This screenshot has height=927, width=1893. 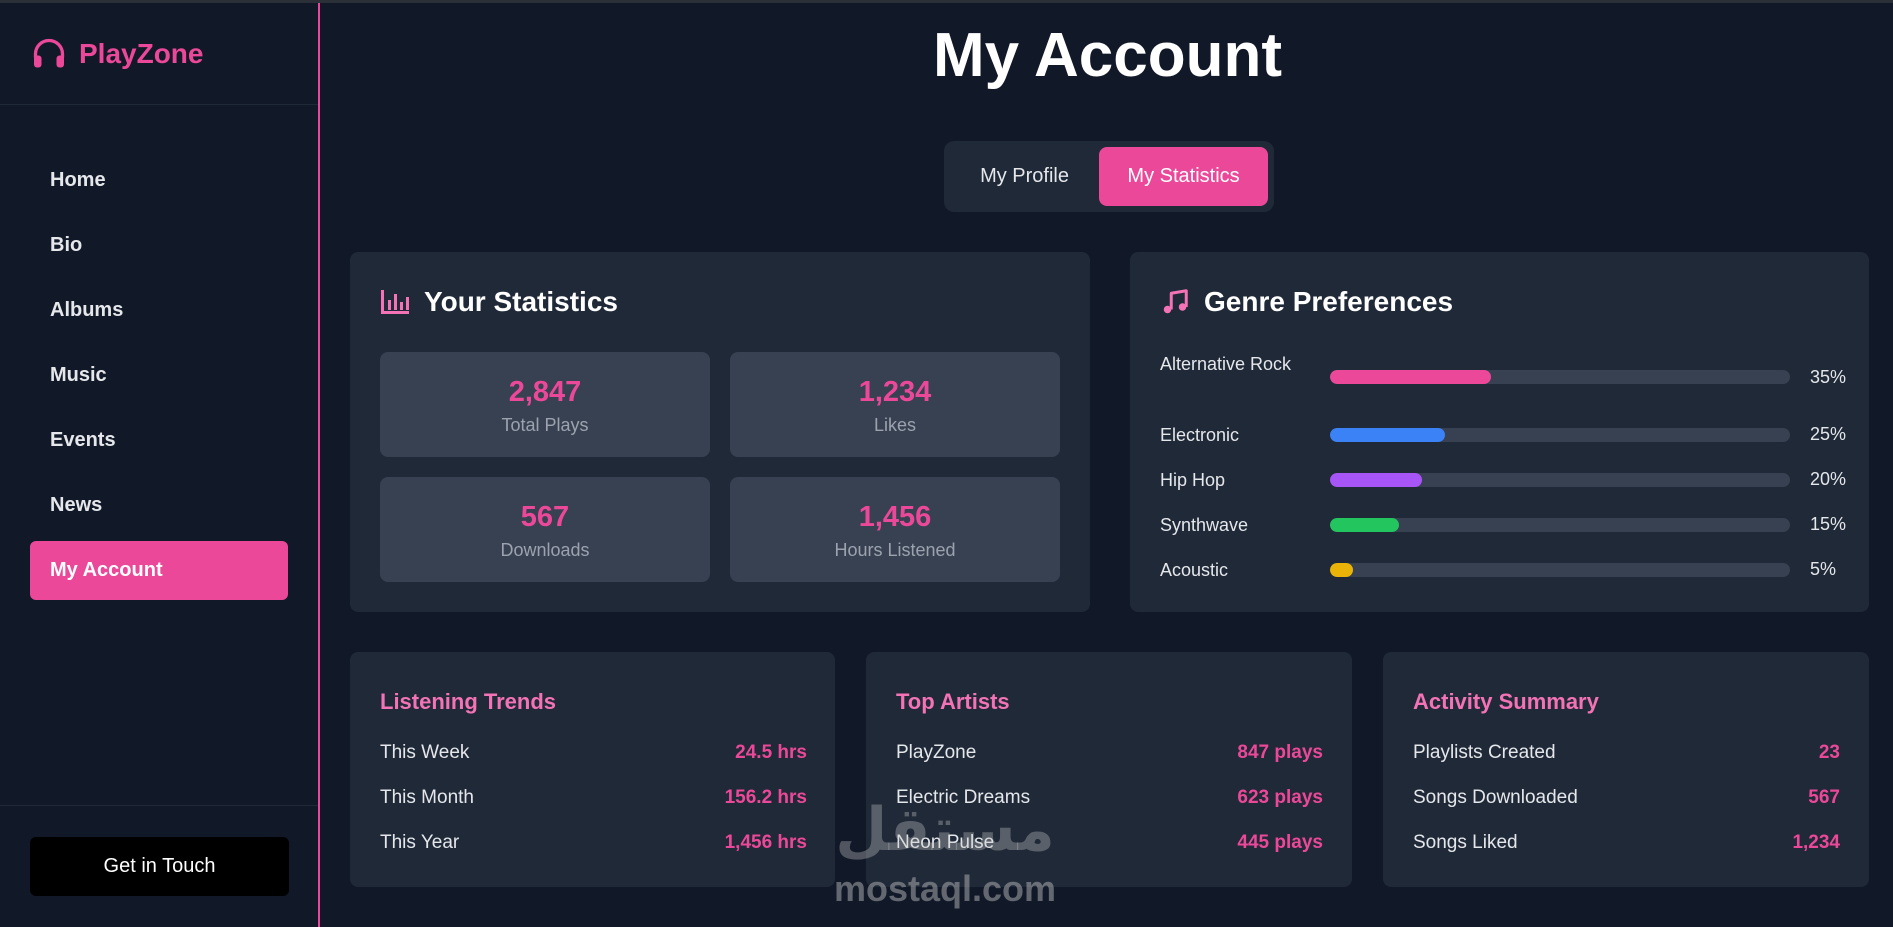 What do you see at coordinates (1193, 480) in the screenshot?
I see `genre-name: Hip Hop` at bounding box center [1193, 480].